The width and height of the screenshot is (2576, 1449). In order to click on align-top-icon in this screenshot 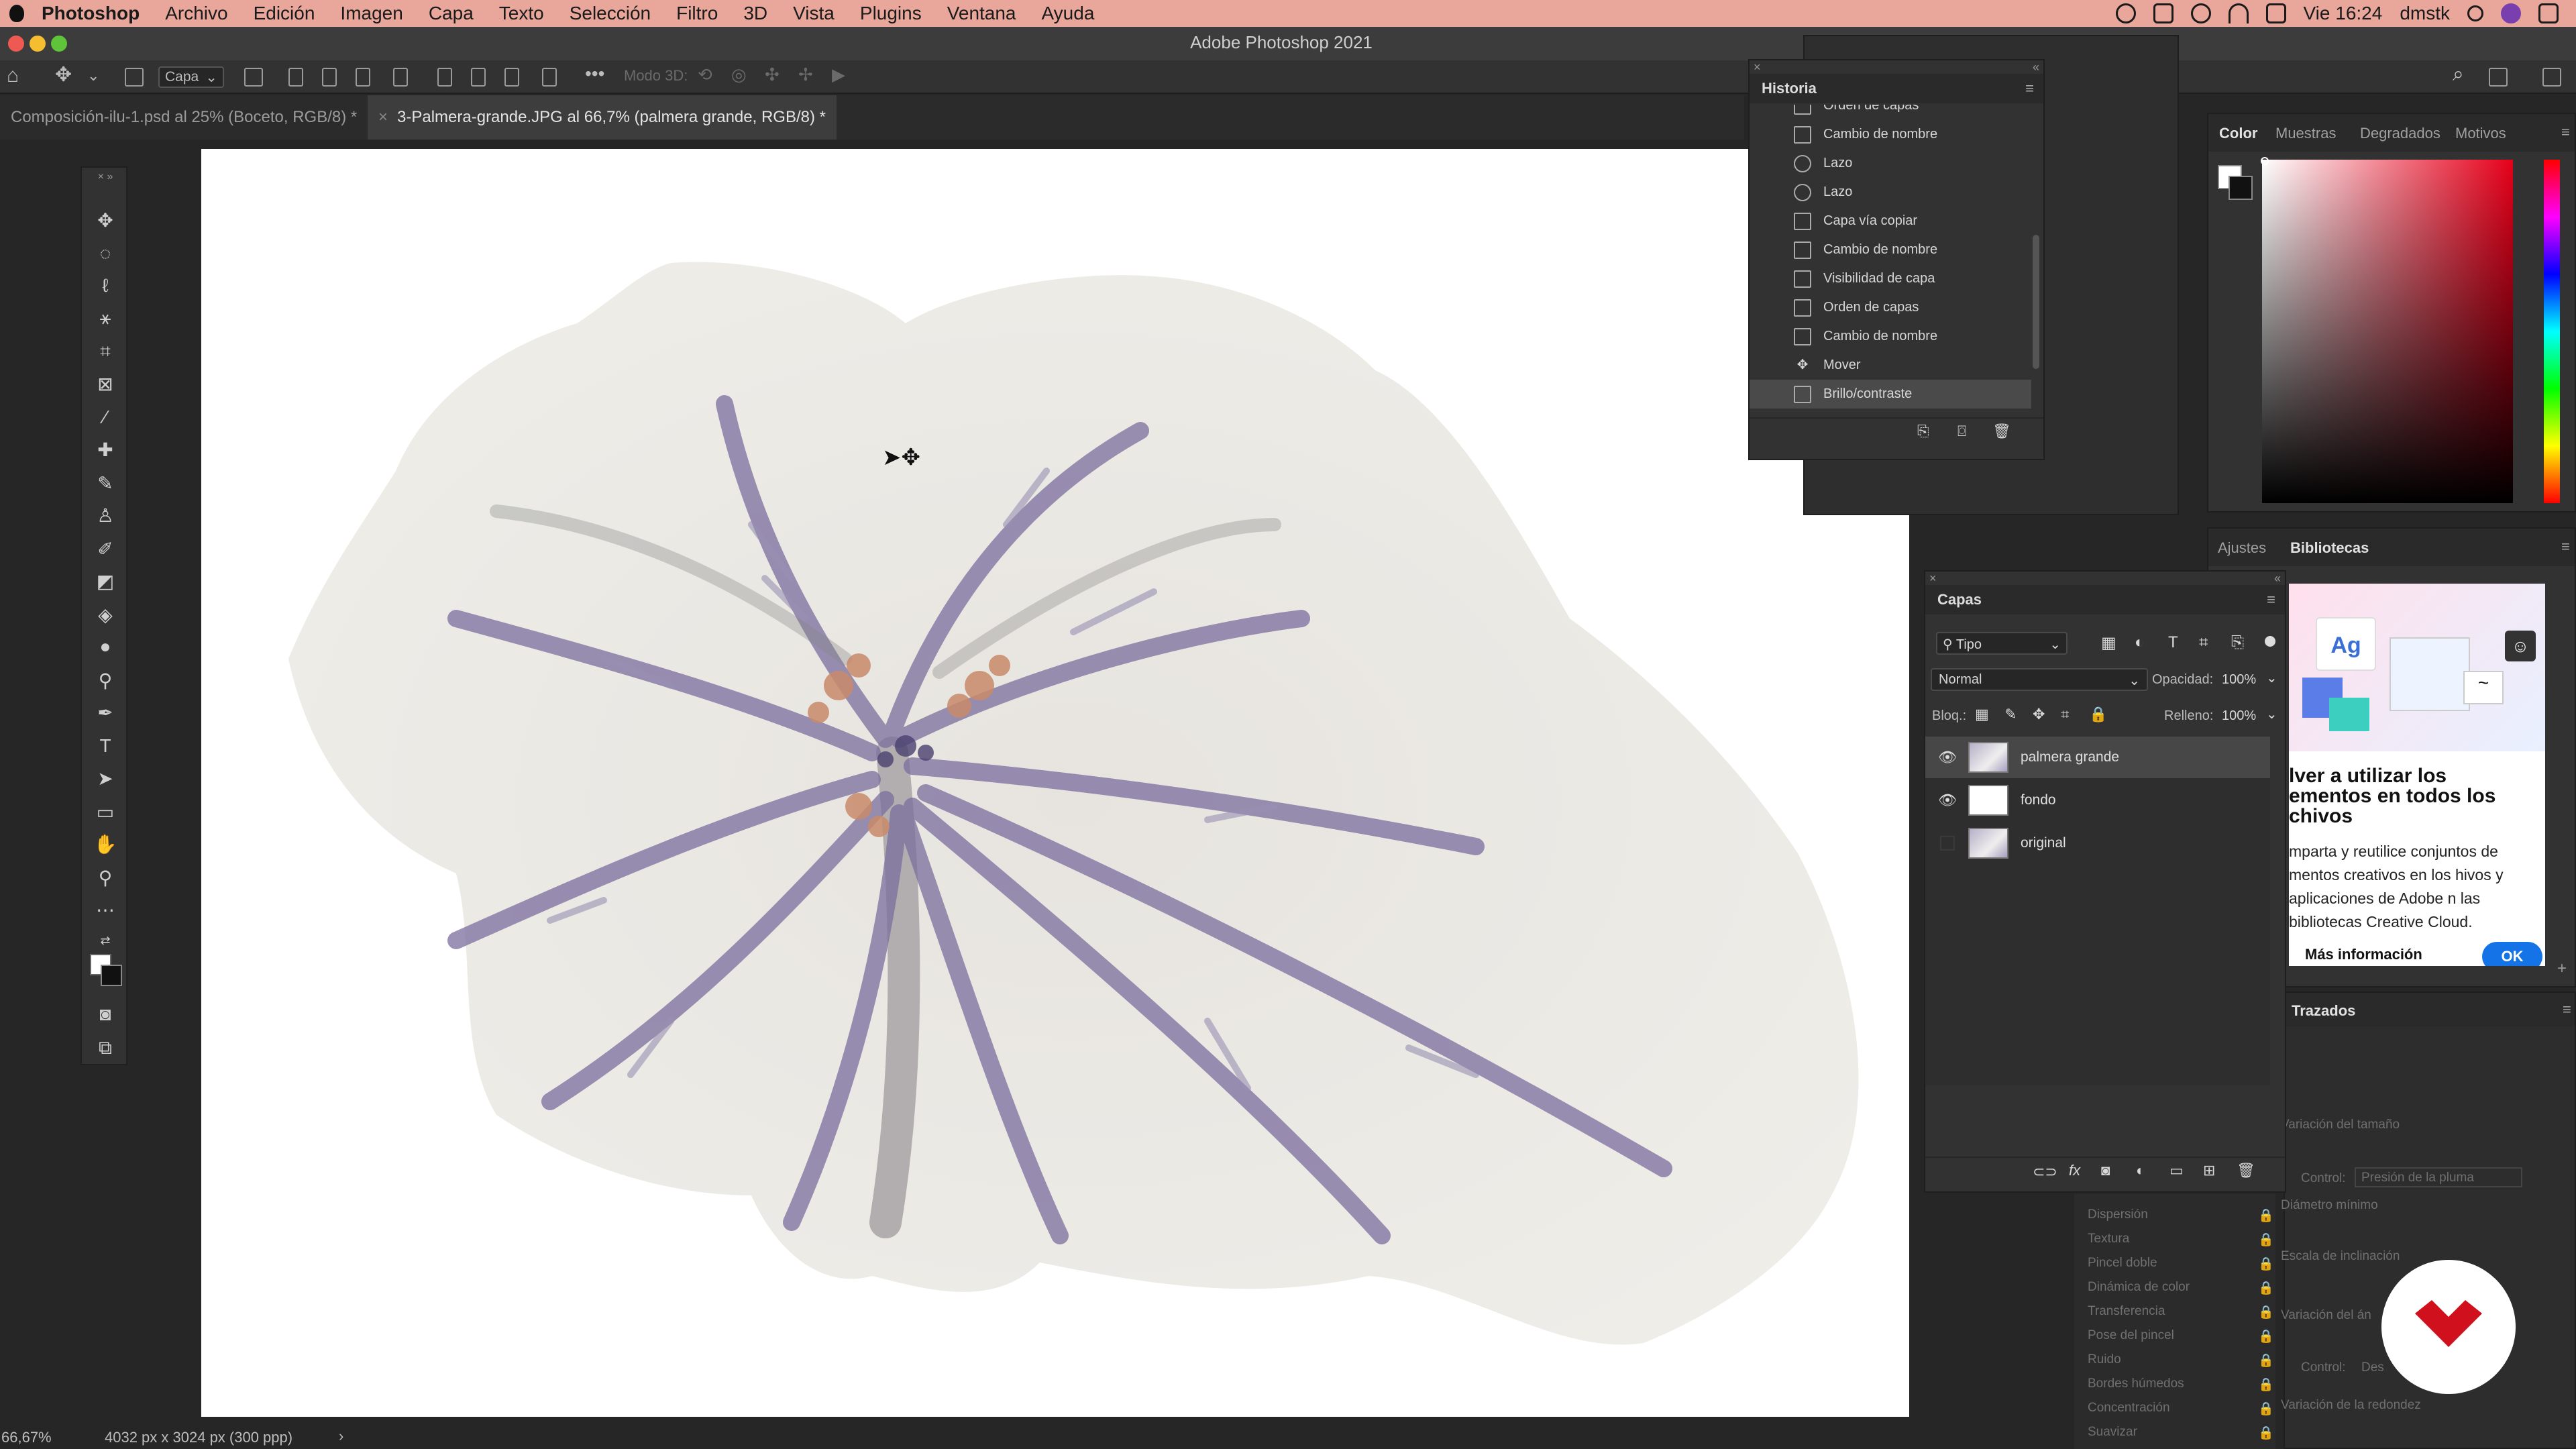, I will do `click(444, 77)`.